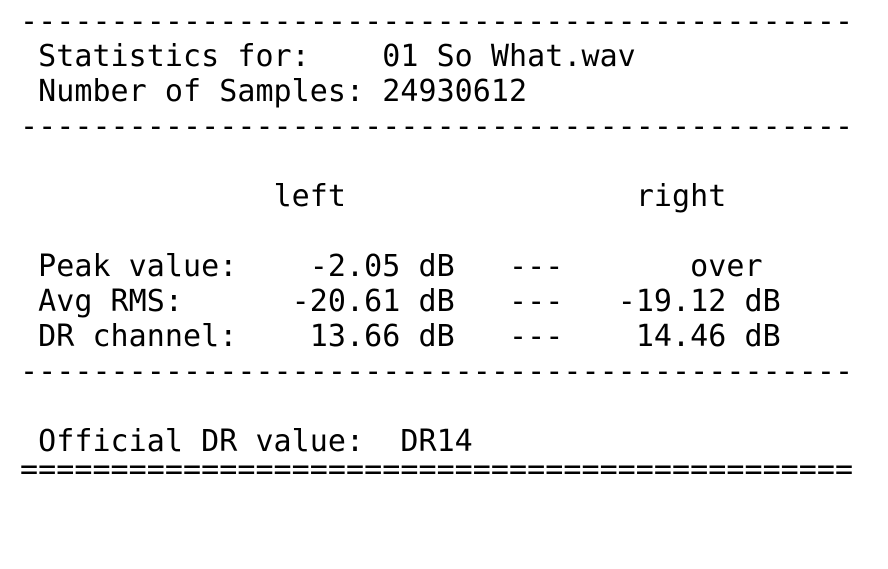  What do you see at coordinates (147, 301) in the screenshot?
I see `avg-rms-label: Avg RMS:` at bounding box center [147, 301].